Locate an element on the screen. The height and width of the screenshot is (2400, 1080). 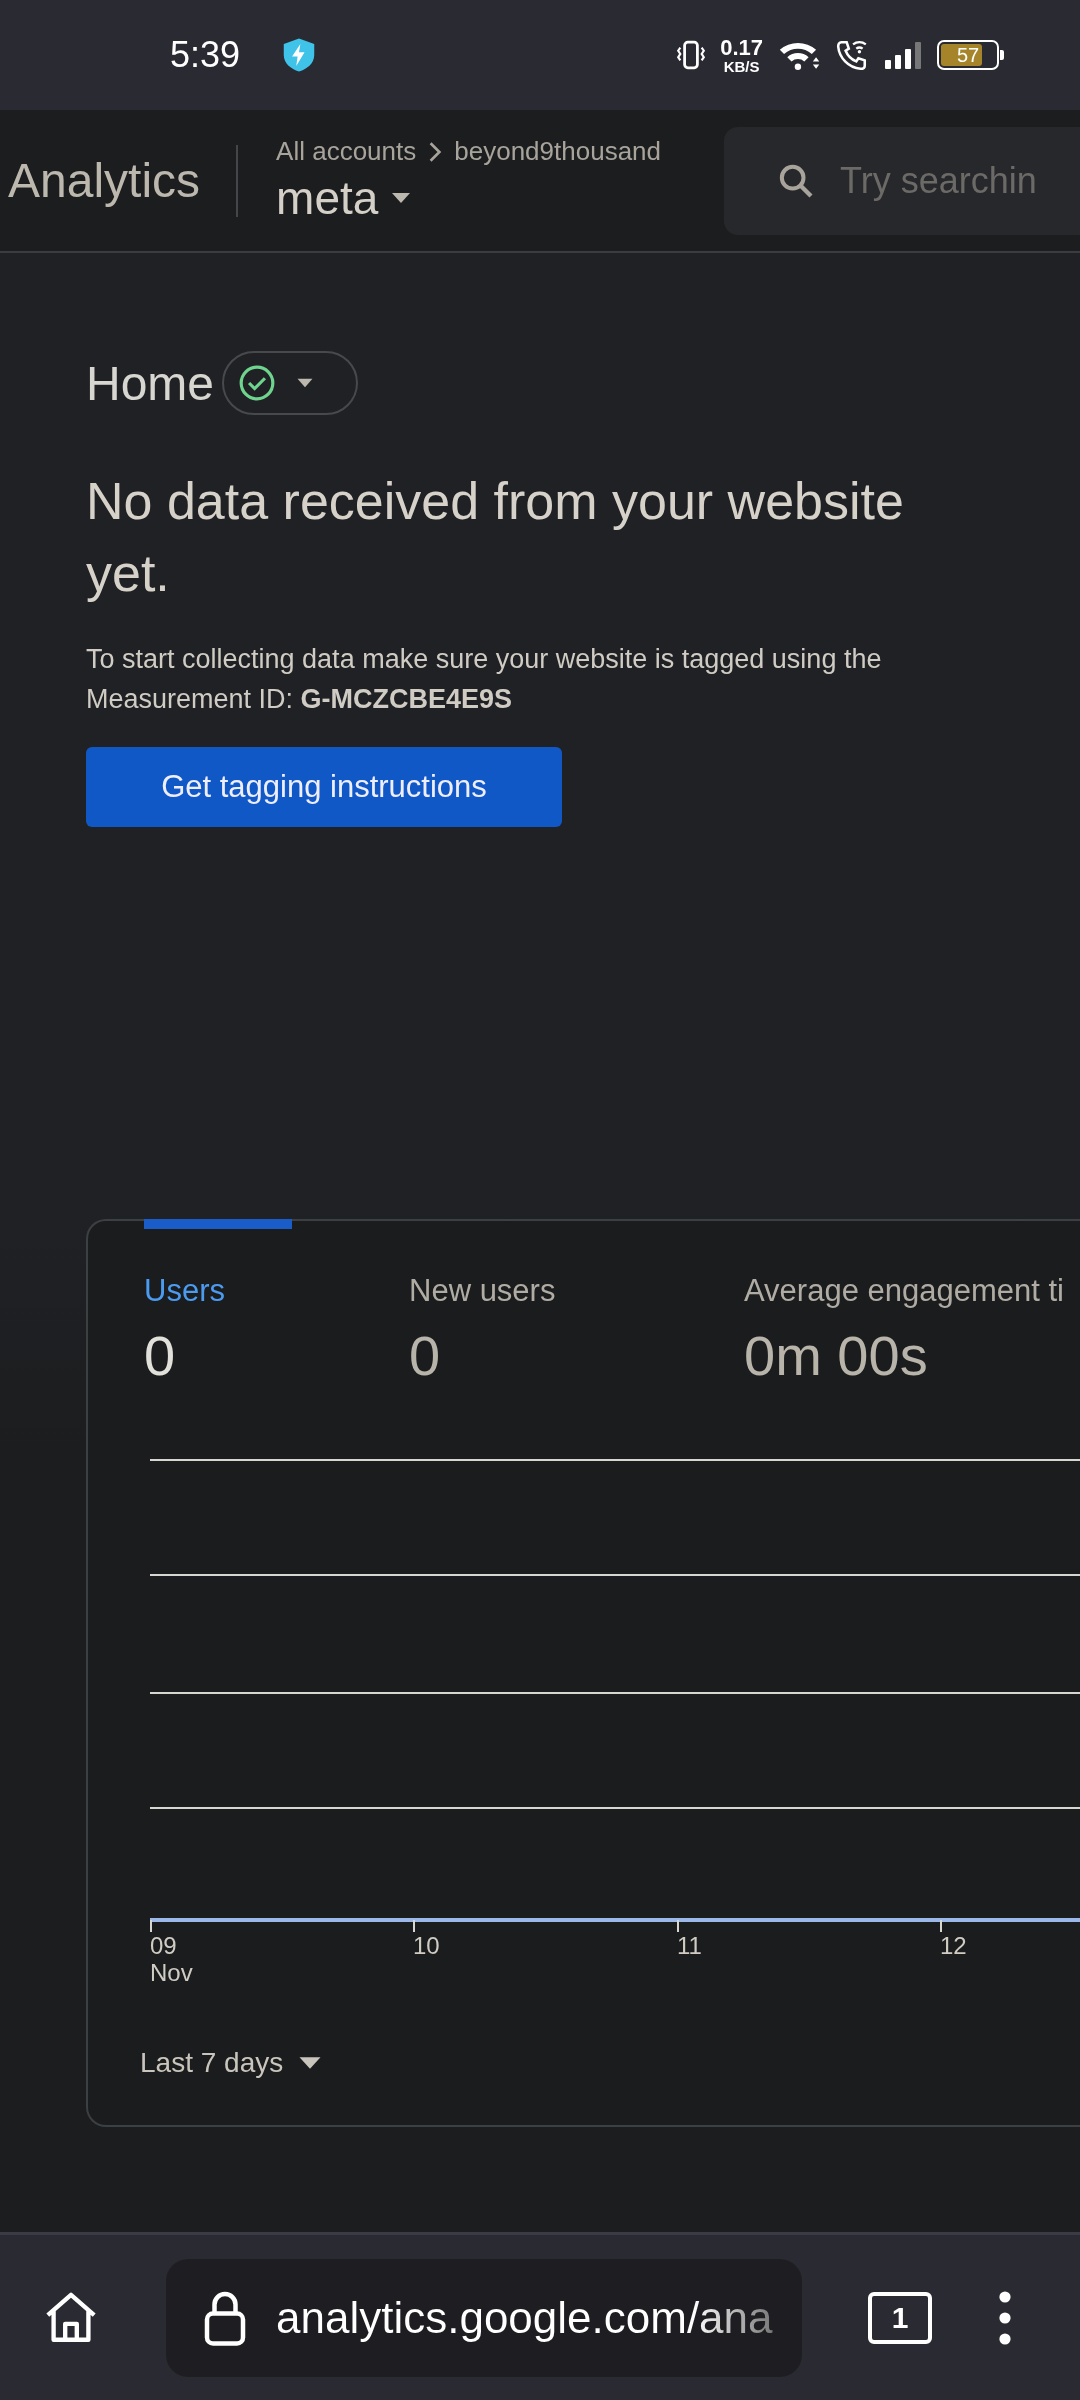
tagging-instructions-button: Get tagging instructions is located at coordinates (324, 787).